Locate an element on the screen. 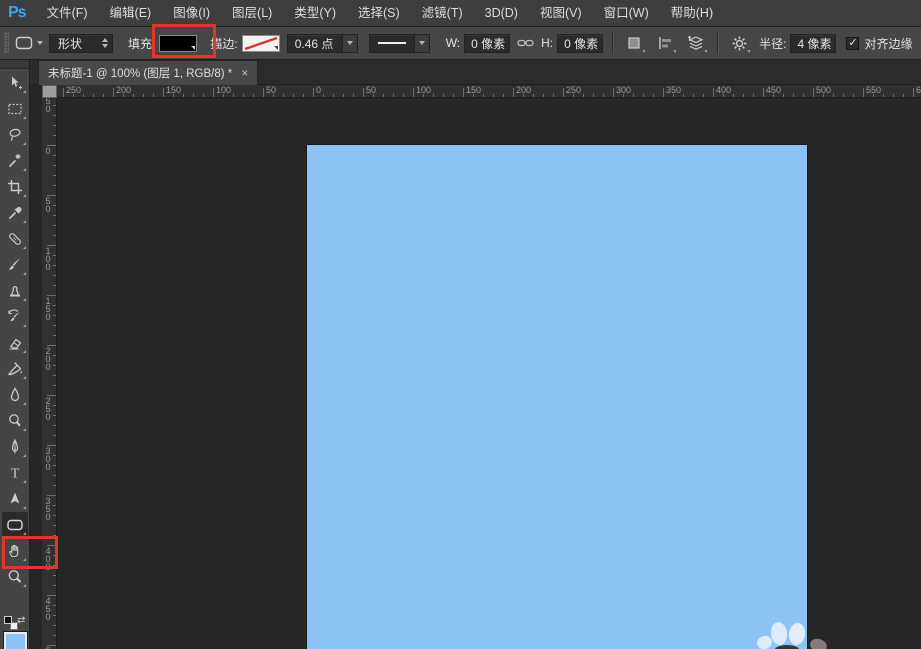  toolbar-grip is located at coordinates (14, 64).